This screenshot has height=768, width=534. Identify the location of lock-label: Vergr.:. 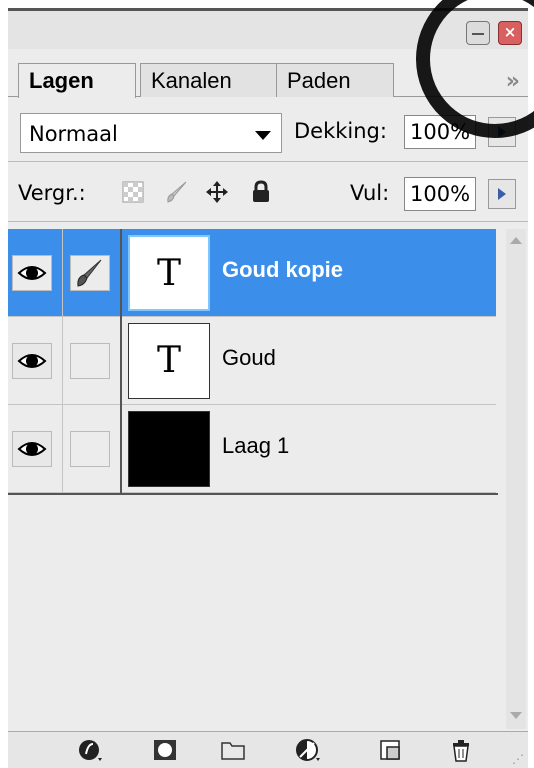
(52, 193).